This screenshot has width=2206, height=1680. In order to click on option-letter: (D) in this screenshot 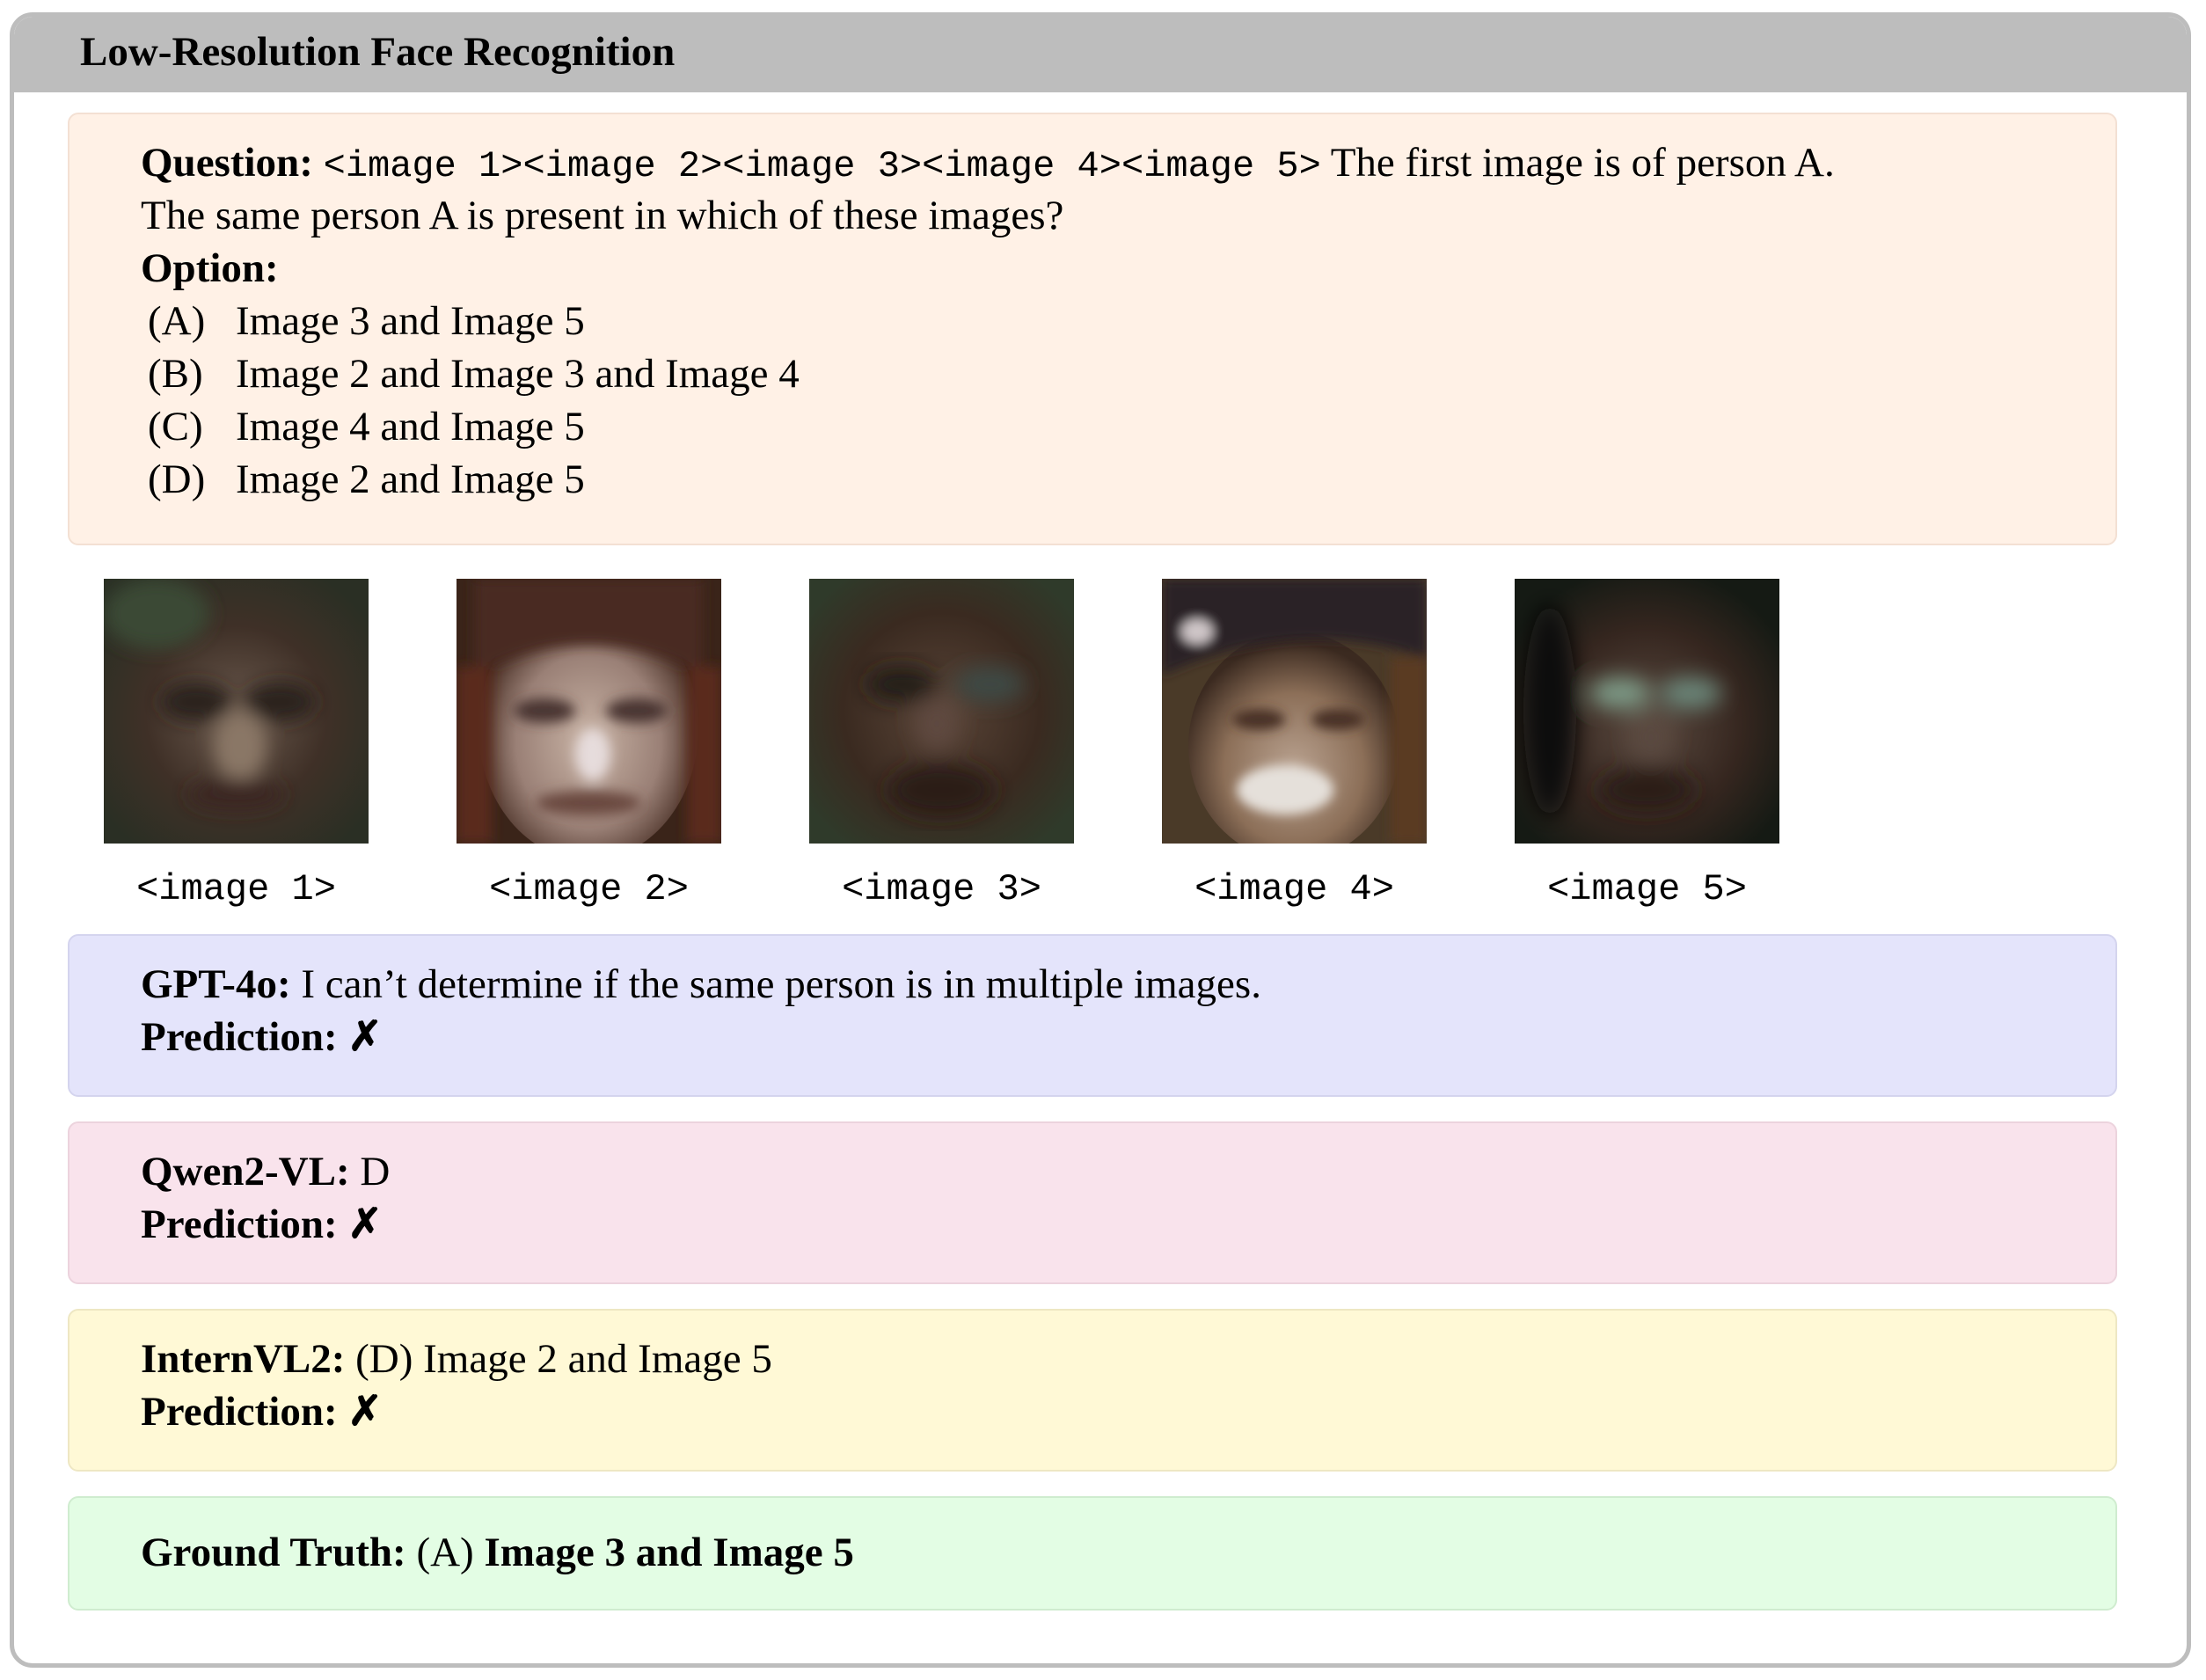, I will do `click(177, 479)`.